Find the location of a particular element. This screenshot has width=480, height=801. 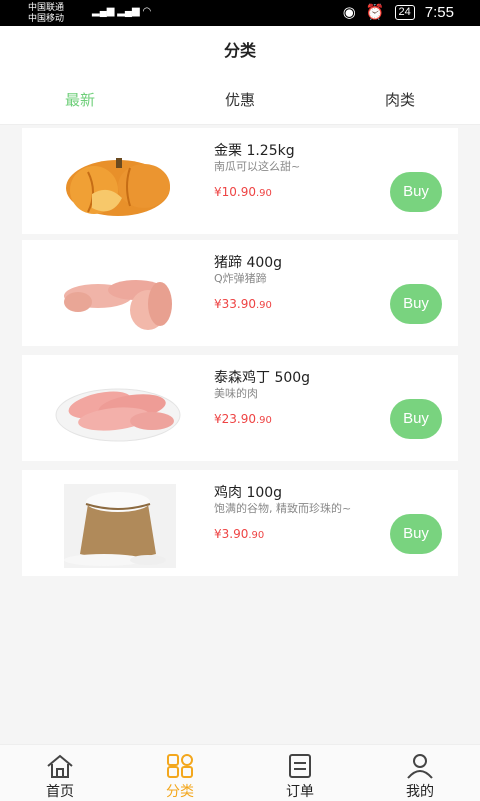

product-price: ¥3.90.90 is located at coordinates (239, 534).